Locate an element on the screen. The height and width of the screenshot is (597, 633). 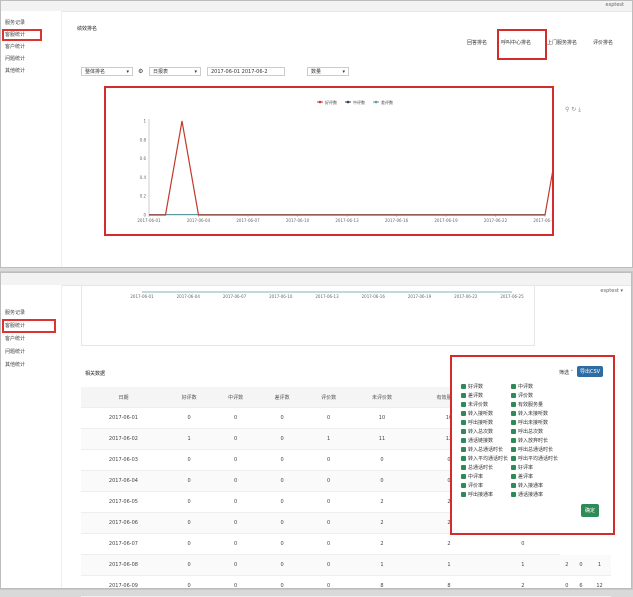
metric-select: 数量 ▾ is located at coordinates (328, 71).